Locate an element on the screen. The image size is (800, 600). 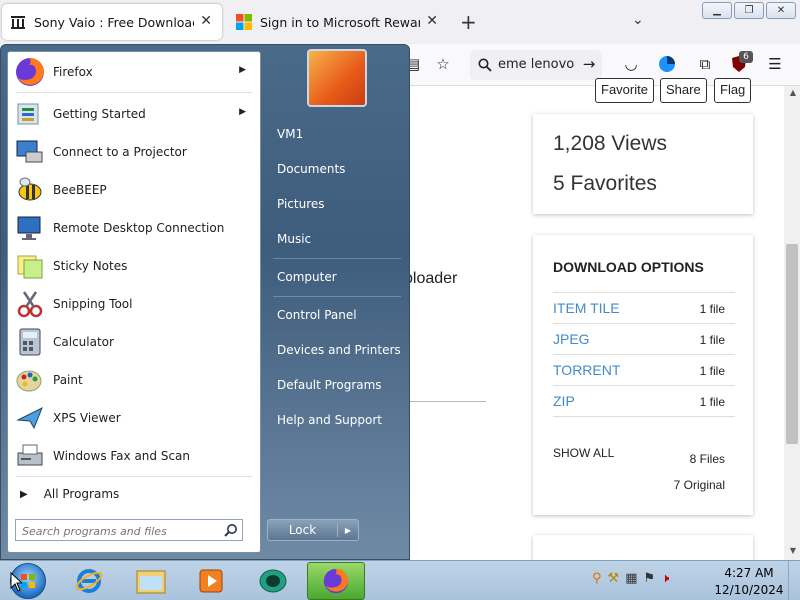
submenu-arrow-icon: ▶ is located at coordinates (242, 112).